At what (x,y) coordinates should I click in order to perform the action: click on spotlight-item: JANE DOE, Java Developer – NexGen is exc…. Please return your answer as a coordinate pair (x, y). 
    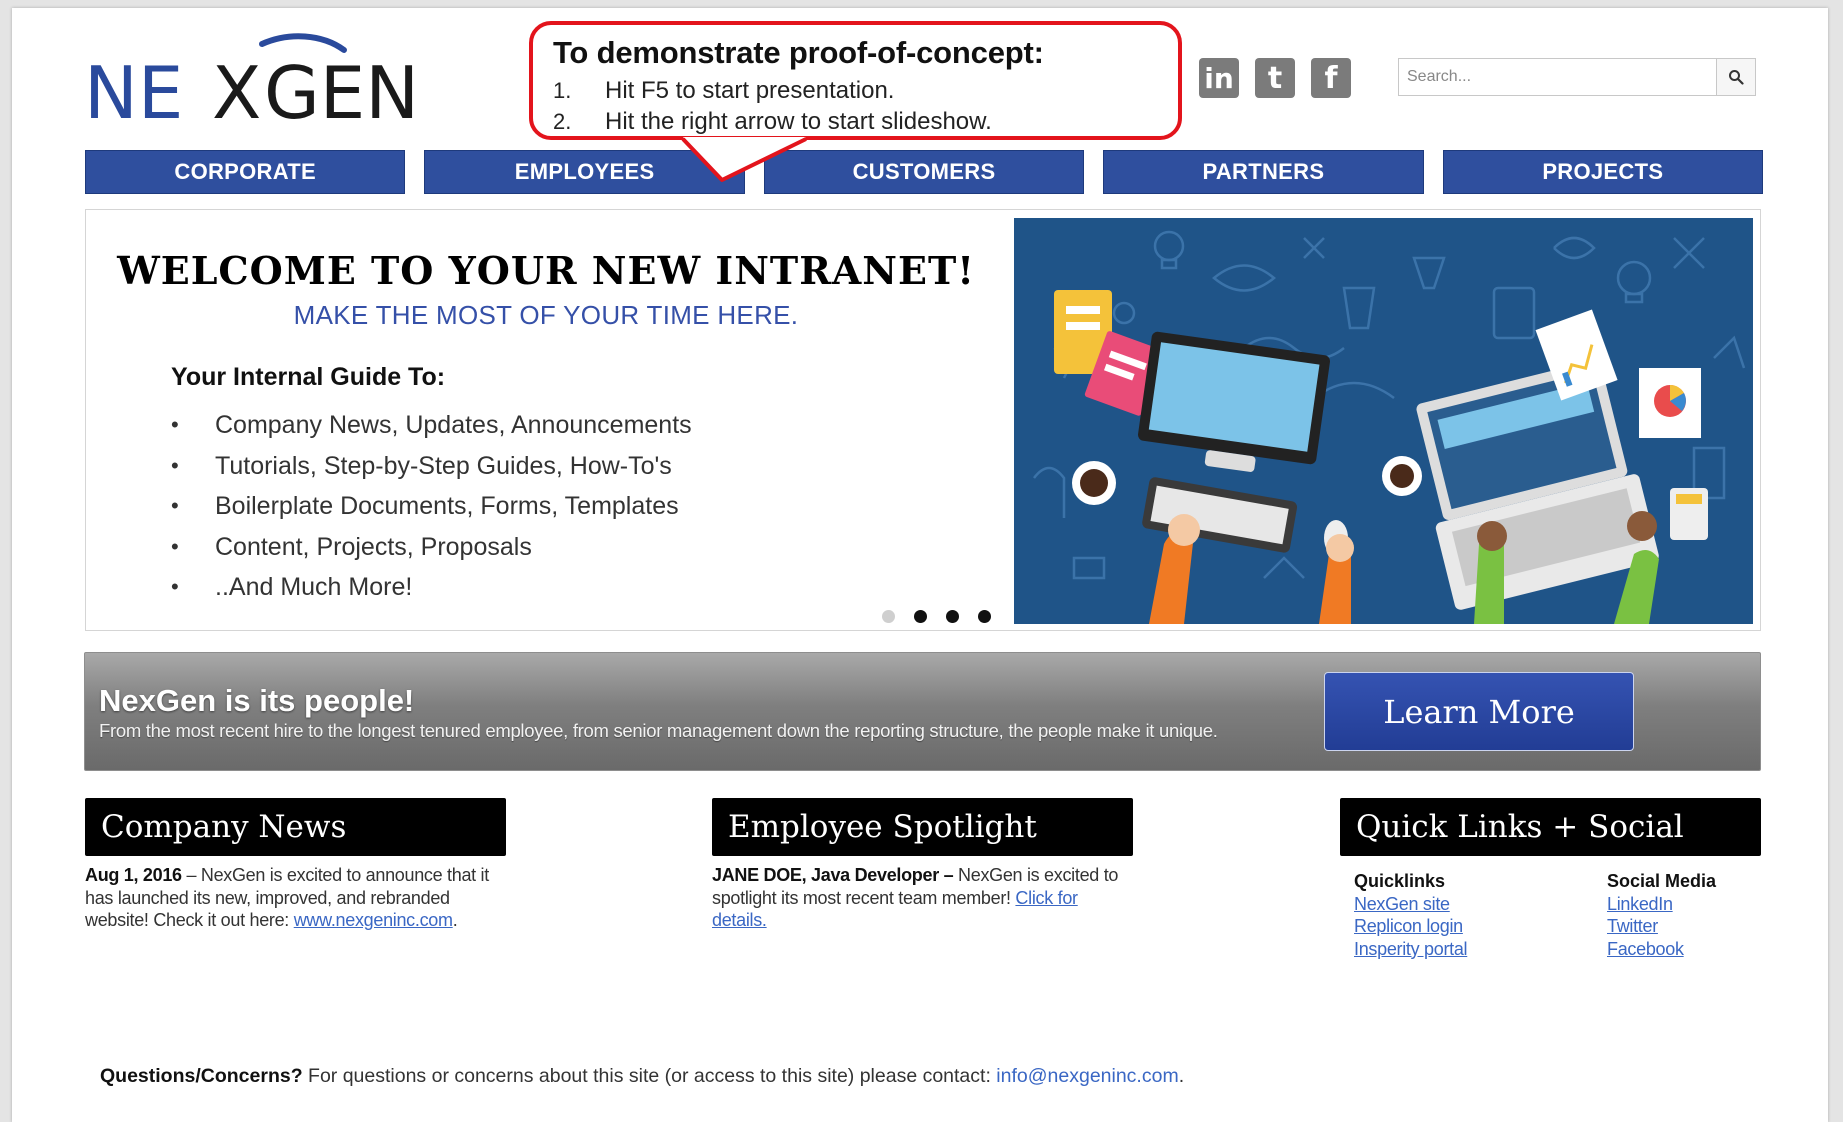
    Looking at the image, I should click on (922, 898).